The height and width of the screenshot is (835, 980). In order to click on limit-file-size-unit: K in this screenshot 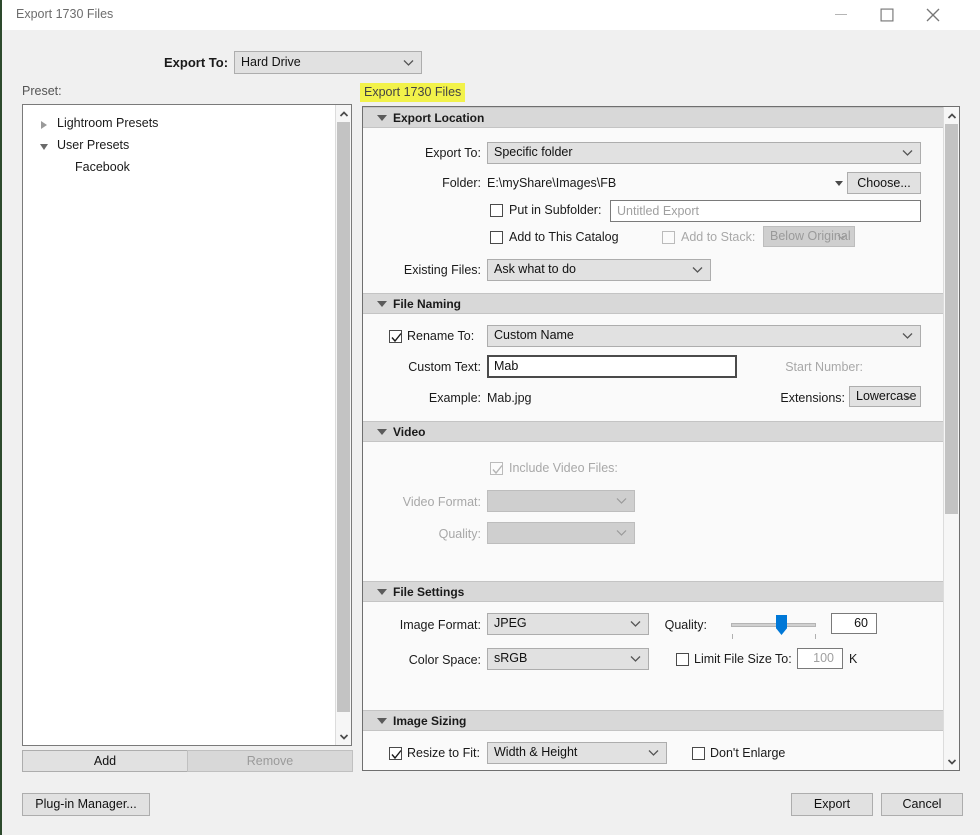, I will do `click(853, 659)`.